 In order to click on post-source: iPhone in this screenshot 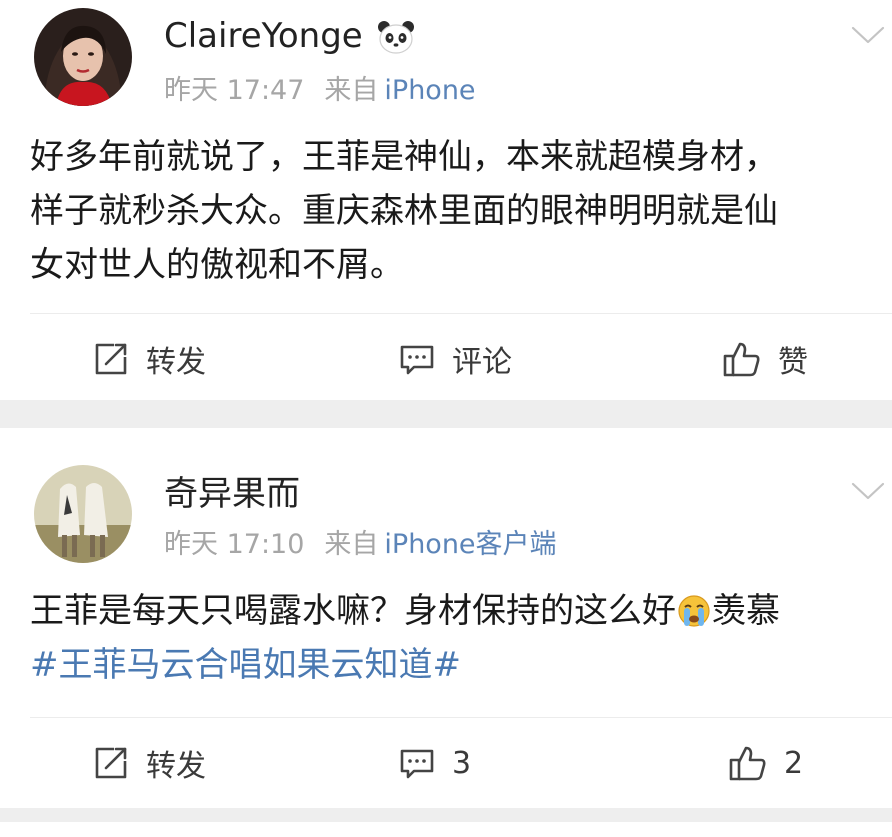, I will do `click(429, 90)`.